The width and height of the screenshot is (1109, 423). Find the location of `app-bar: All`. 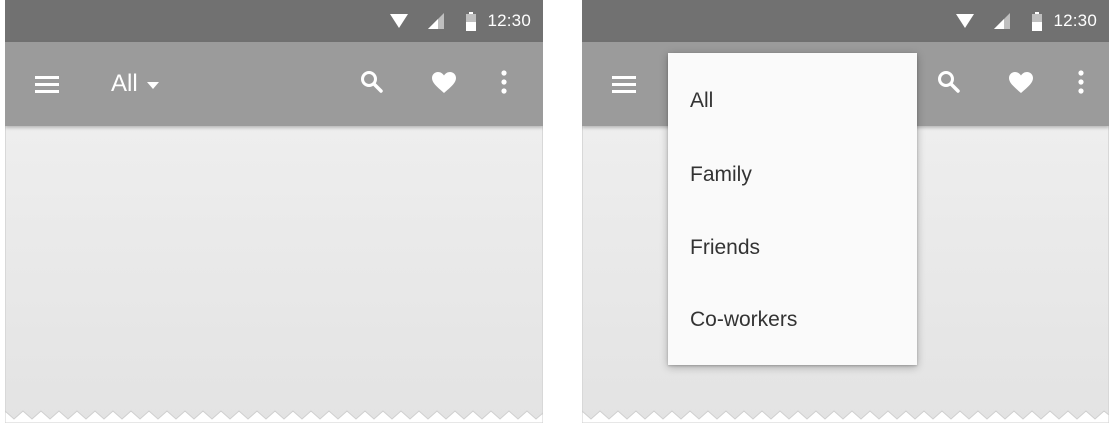

app-bar: All is located at coordinates (274, 84).